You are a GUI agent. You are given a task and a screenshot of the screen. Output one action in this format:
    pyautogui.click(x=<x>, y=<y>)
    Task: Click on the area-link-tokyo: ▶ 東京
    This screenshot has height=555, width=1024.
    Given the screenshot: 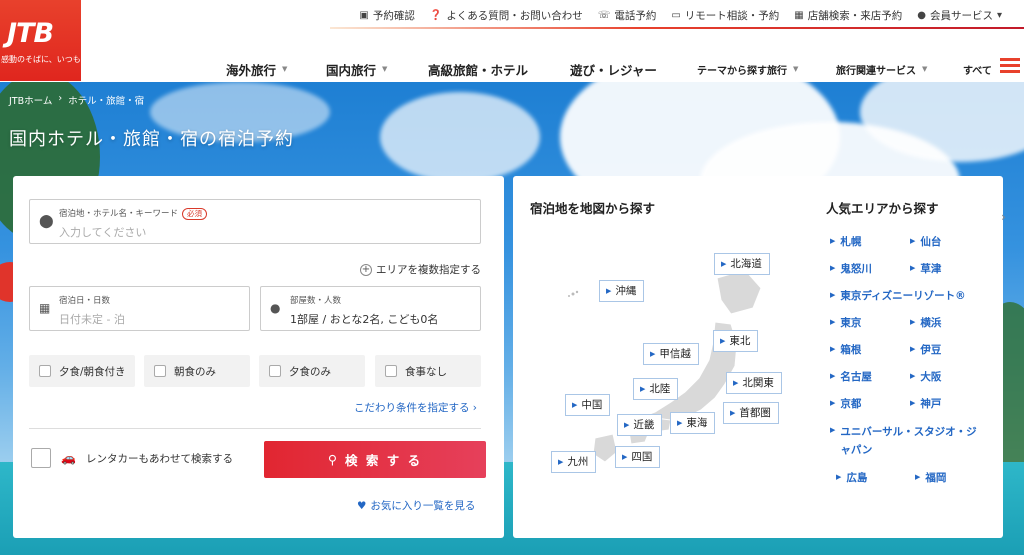 What is the action you would take?
    pyautogui.click(x=845, y=322)
    